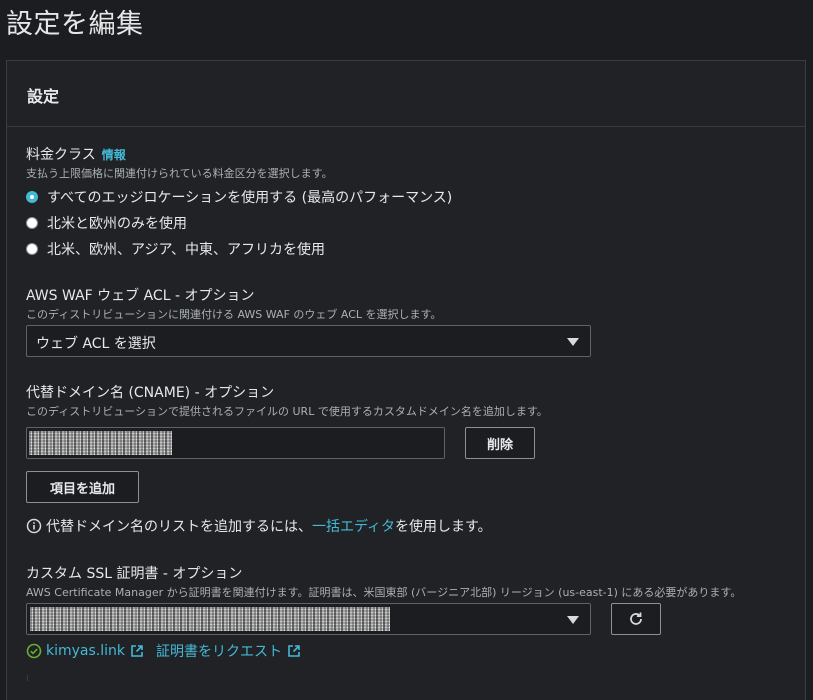 The height and width of the screenshot is (700, 813). Describe the element at coordinates (406, 94) in the screenshot. I see `panel-header: 設定` at that location.